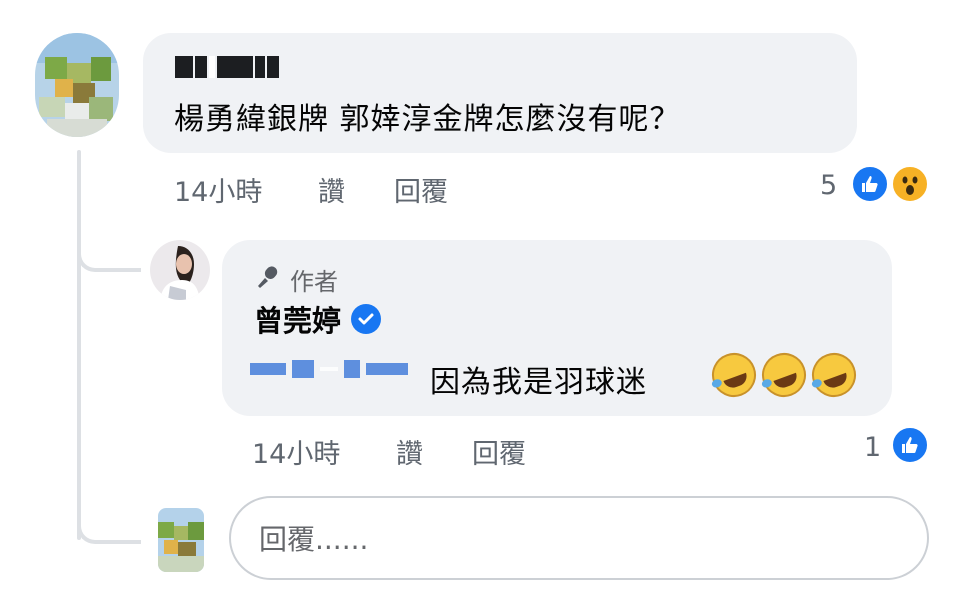  I want to click on microphone-icon, so click(268, 280).